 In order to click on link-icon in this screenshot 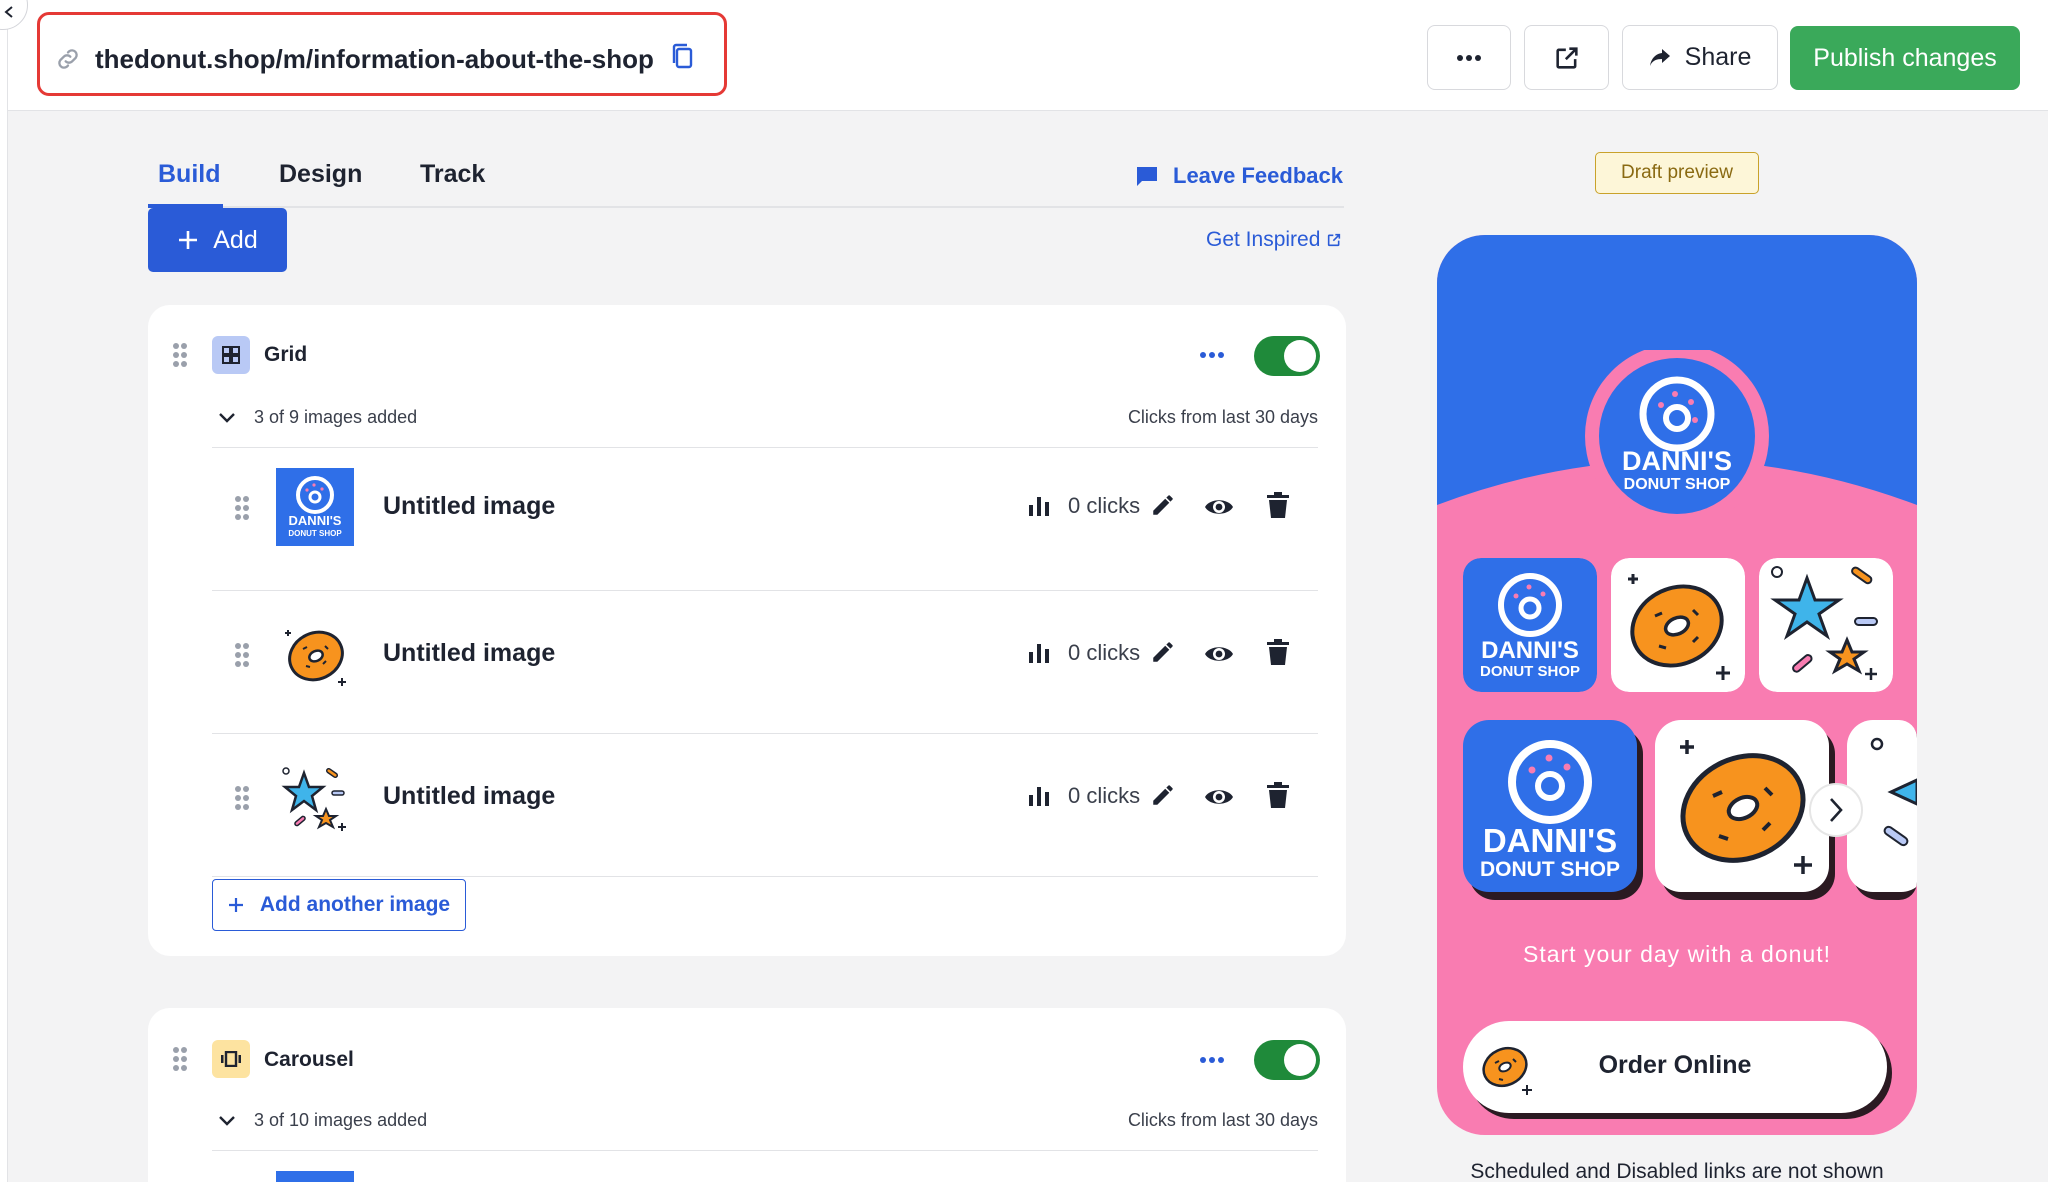, I will do `click(68, 59)`.